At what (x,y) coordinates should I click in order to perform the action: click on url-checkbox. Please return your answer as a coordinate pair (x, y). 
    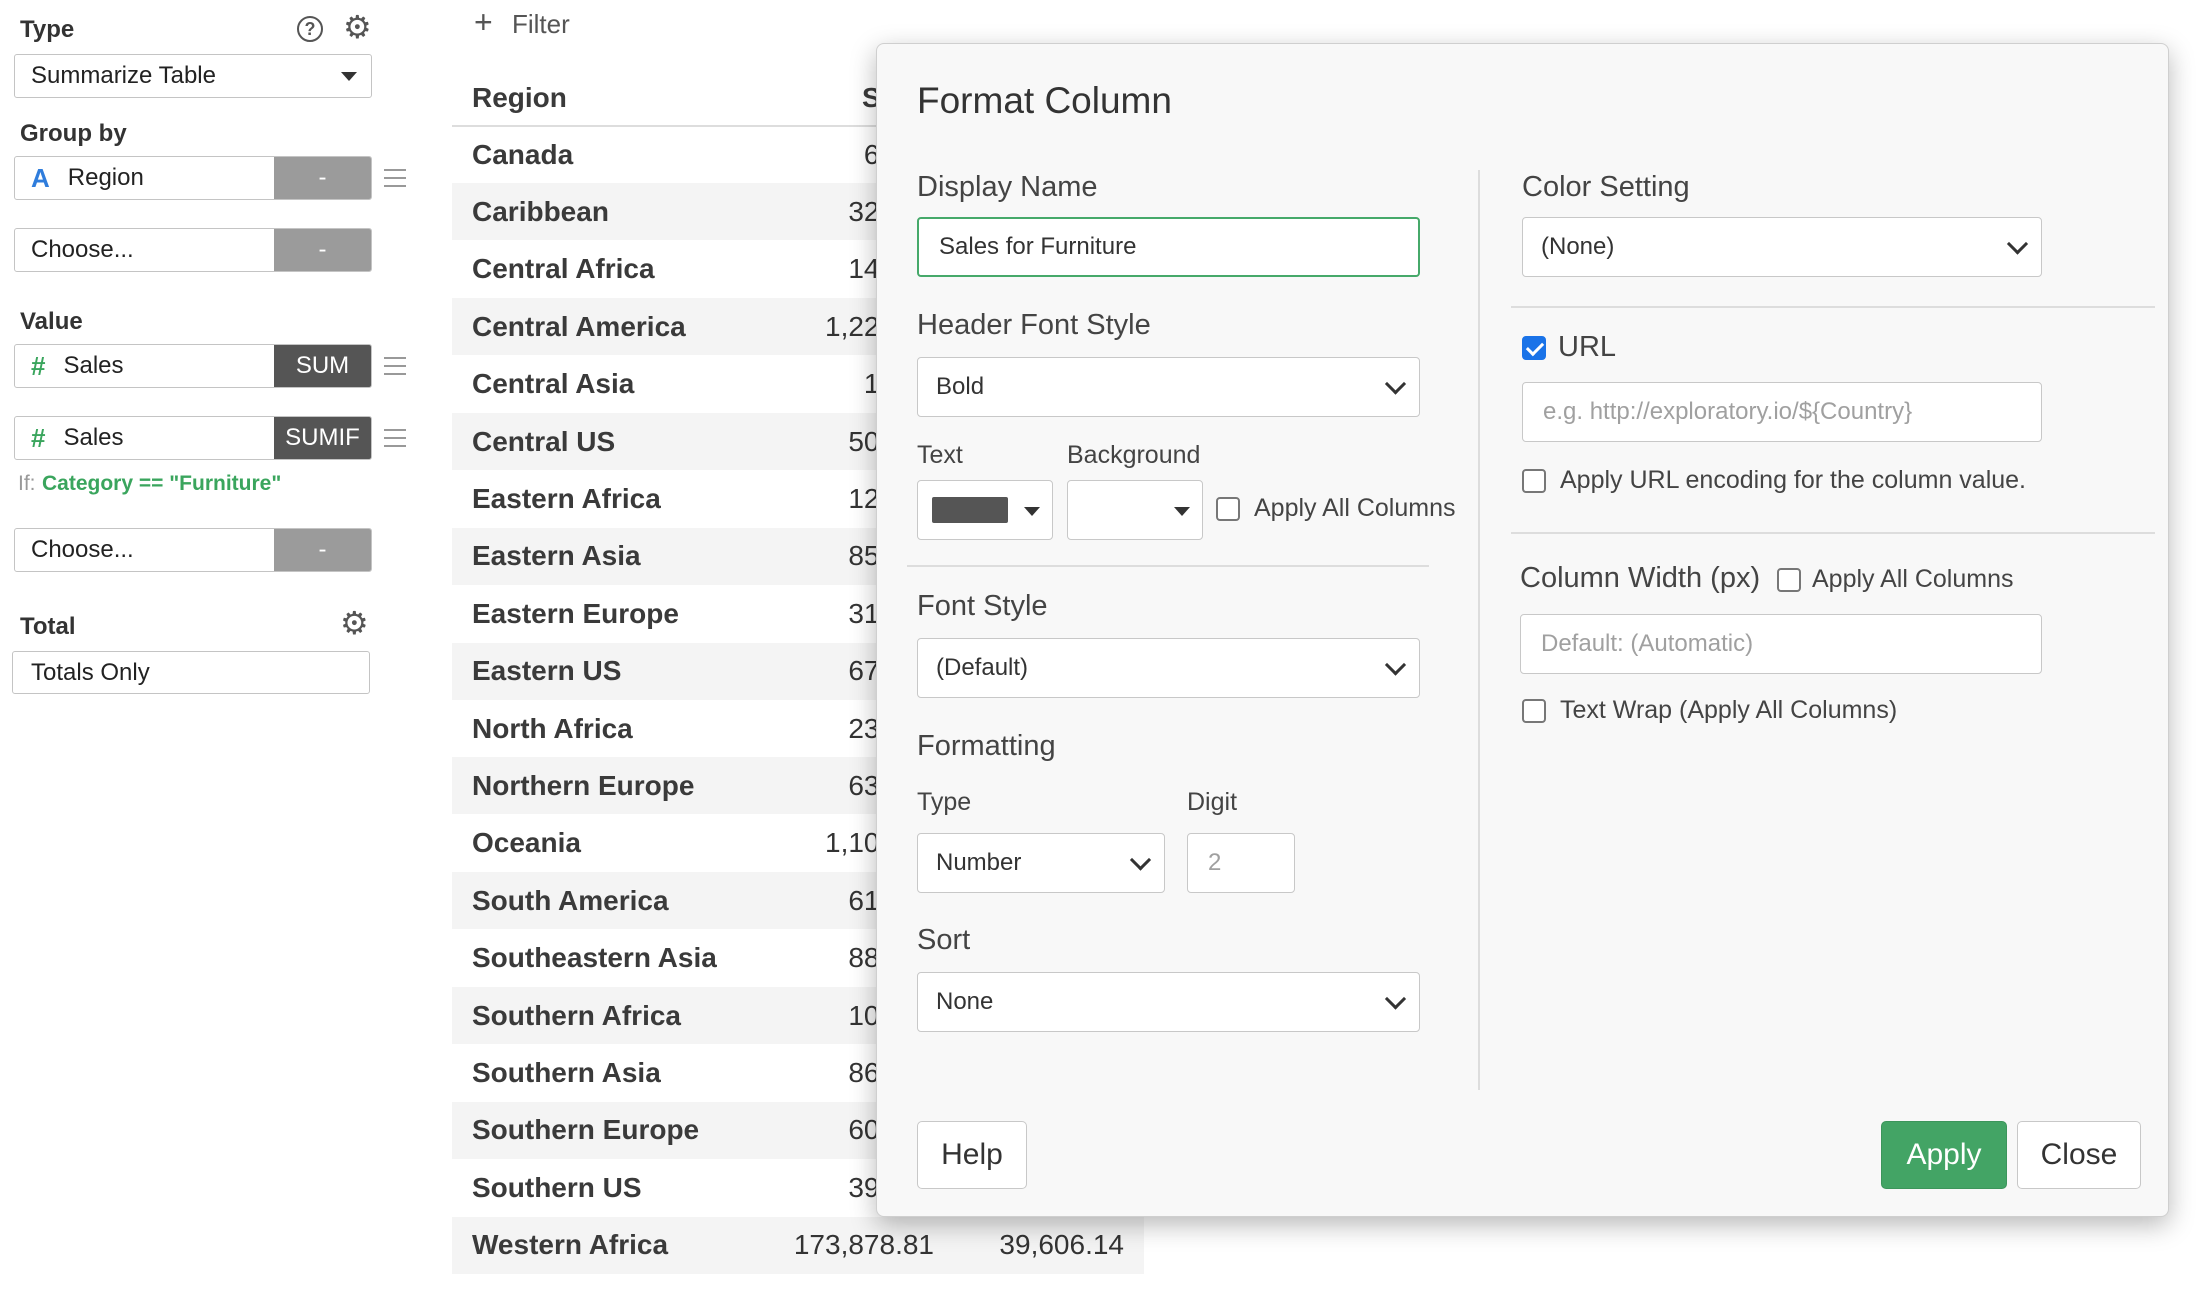
    Looking at the image, I should click on (1534, 348).